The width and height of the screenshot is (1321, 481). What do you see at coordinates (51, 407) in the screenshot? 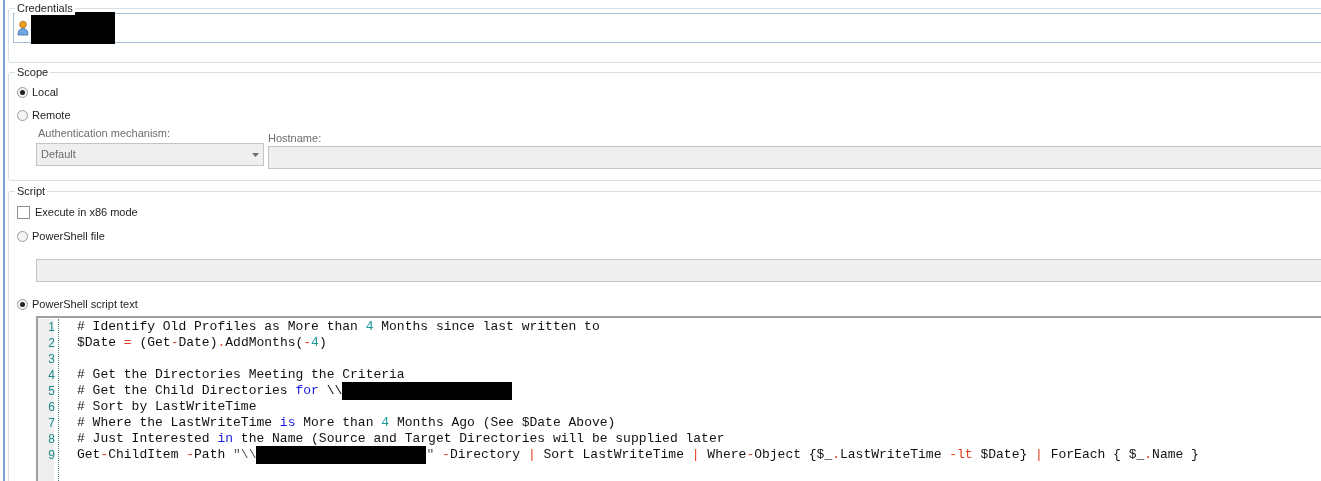
I see `line-number: 6` at bounding box center [51, 407].